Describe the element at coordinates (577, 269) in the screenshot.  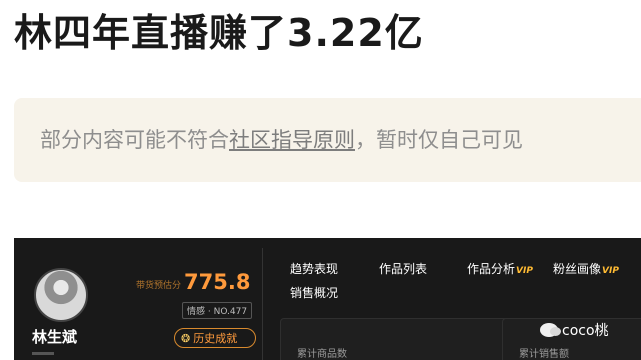
I see `tab-fan-profile-label: 粉丝画像` at that location.